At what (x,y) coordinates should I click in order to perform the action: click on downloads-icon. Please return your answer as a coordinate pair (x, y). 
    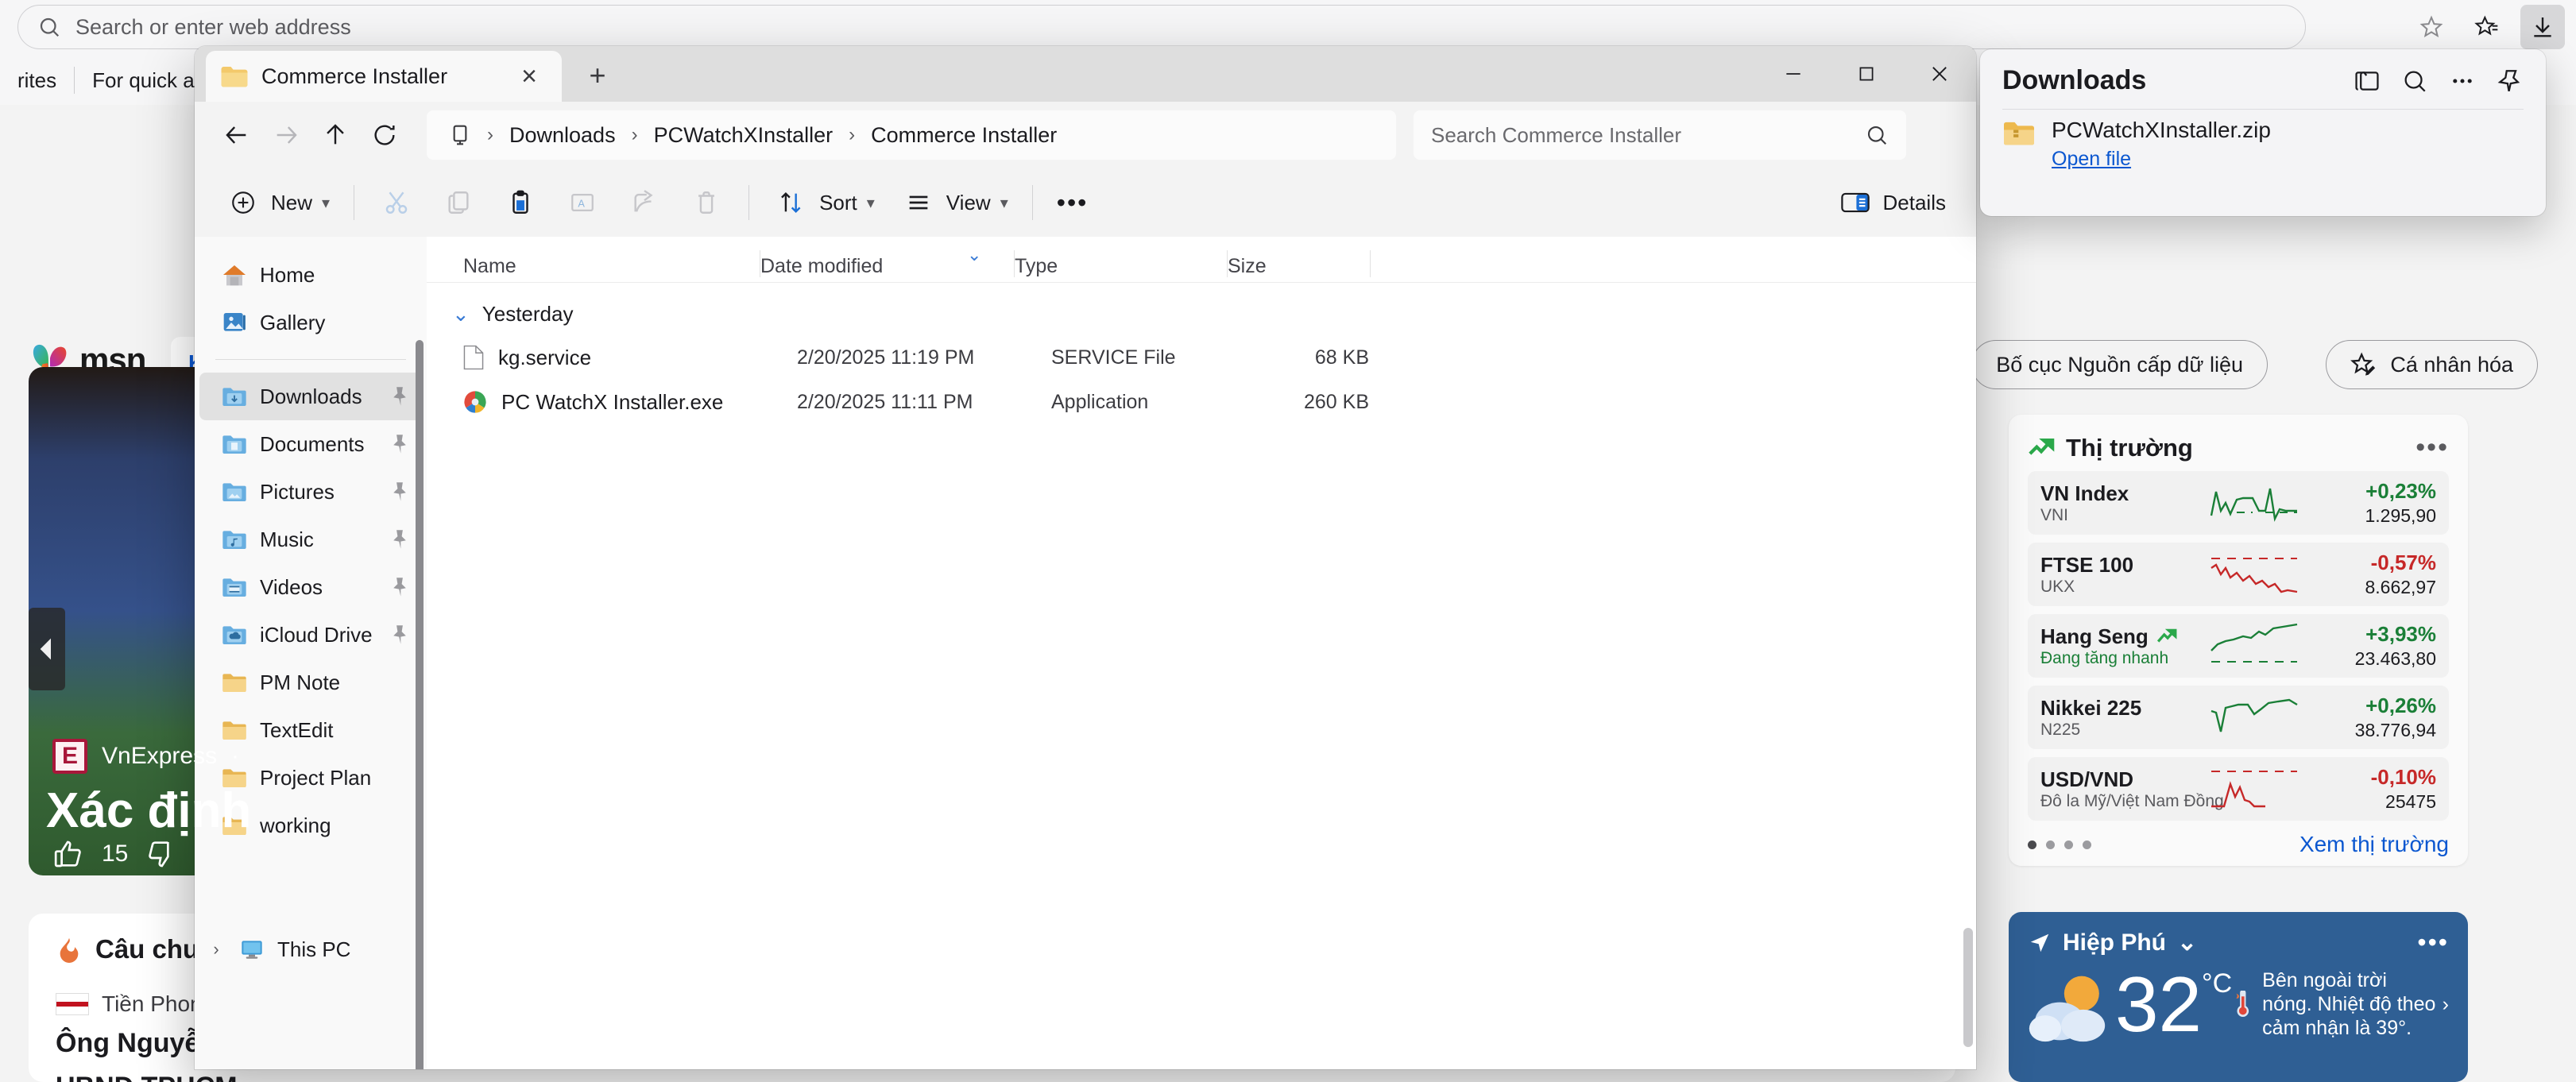
    Looking at the image, I should click on (2542, 27).